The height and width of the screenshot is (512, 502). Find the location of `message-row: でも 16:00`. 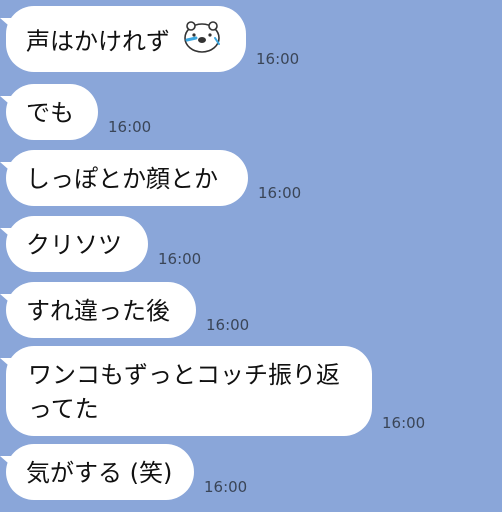

message-row: でも 16:00 is located at coordinates (76, 112).